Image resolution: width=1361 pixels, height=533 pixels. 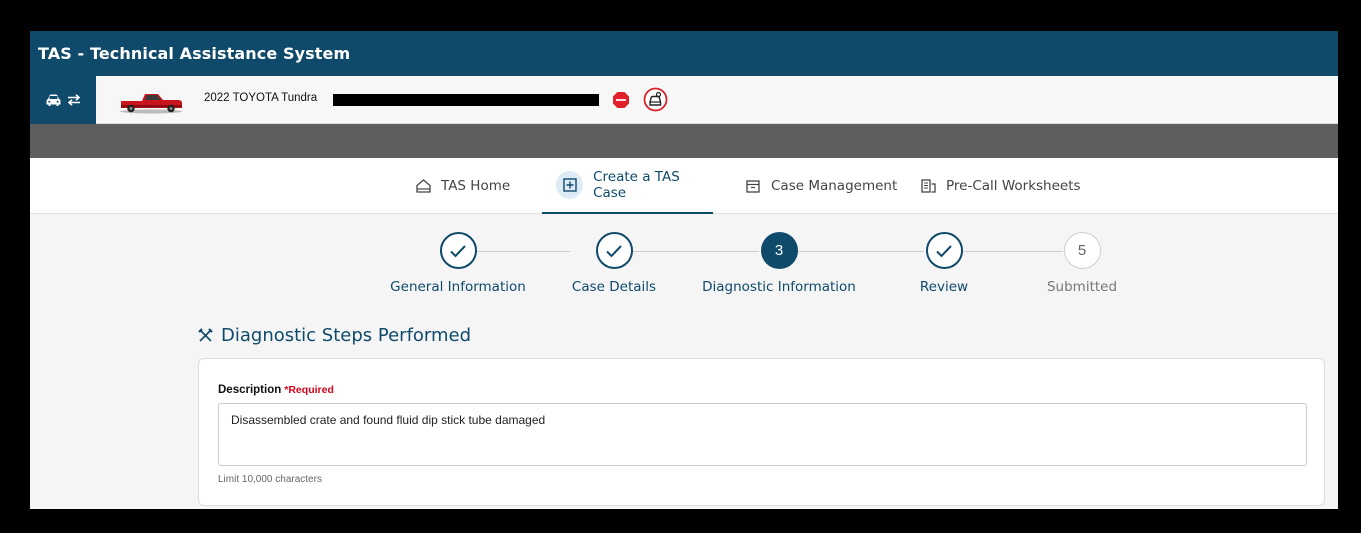 I want to click on stop-sign-icon, so click(x=621, y=100).